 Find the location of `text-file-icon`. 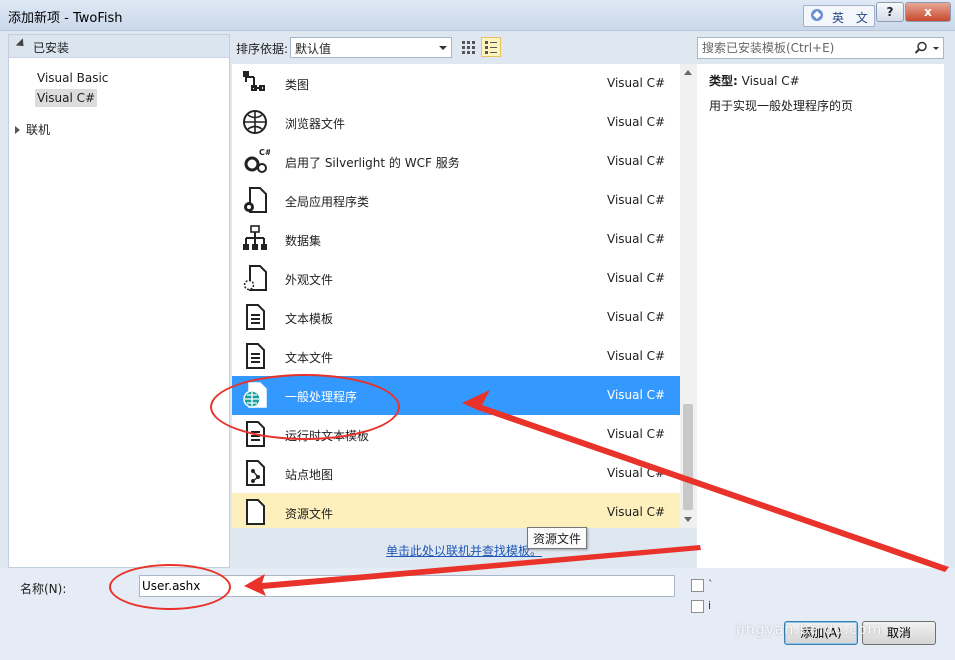

text-file-icon is located at coordinates (255, 356).